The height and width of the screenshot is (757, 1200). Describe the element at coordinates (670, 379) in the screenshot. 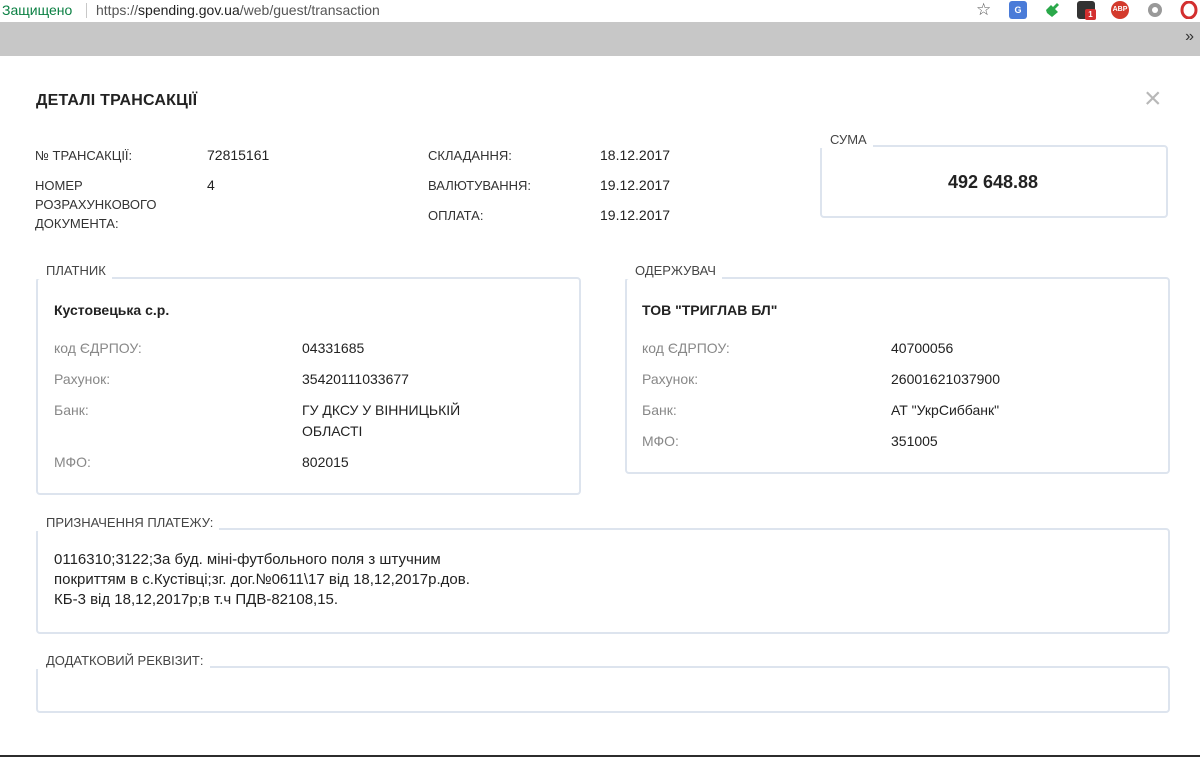

I see `recipient-account-label: Рахунок:` at that location.